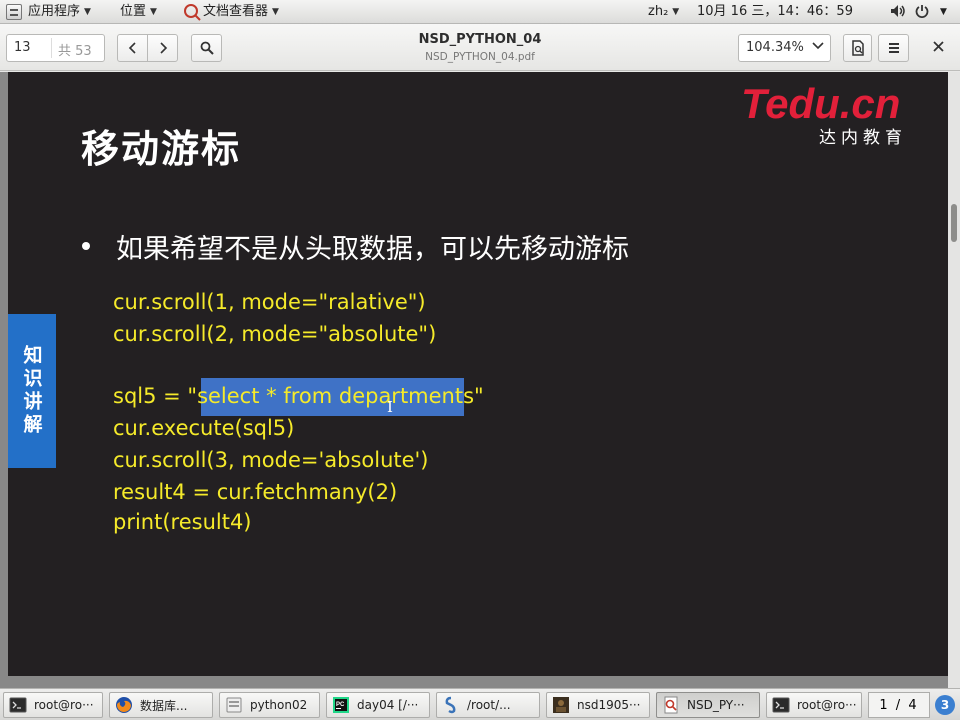  Describe the element at coordinates (124, 705) in the screenshot. I see `firefox-icon` at that location.